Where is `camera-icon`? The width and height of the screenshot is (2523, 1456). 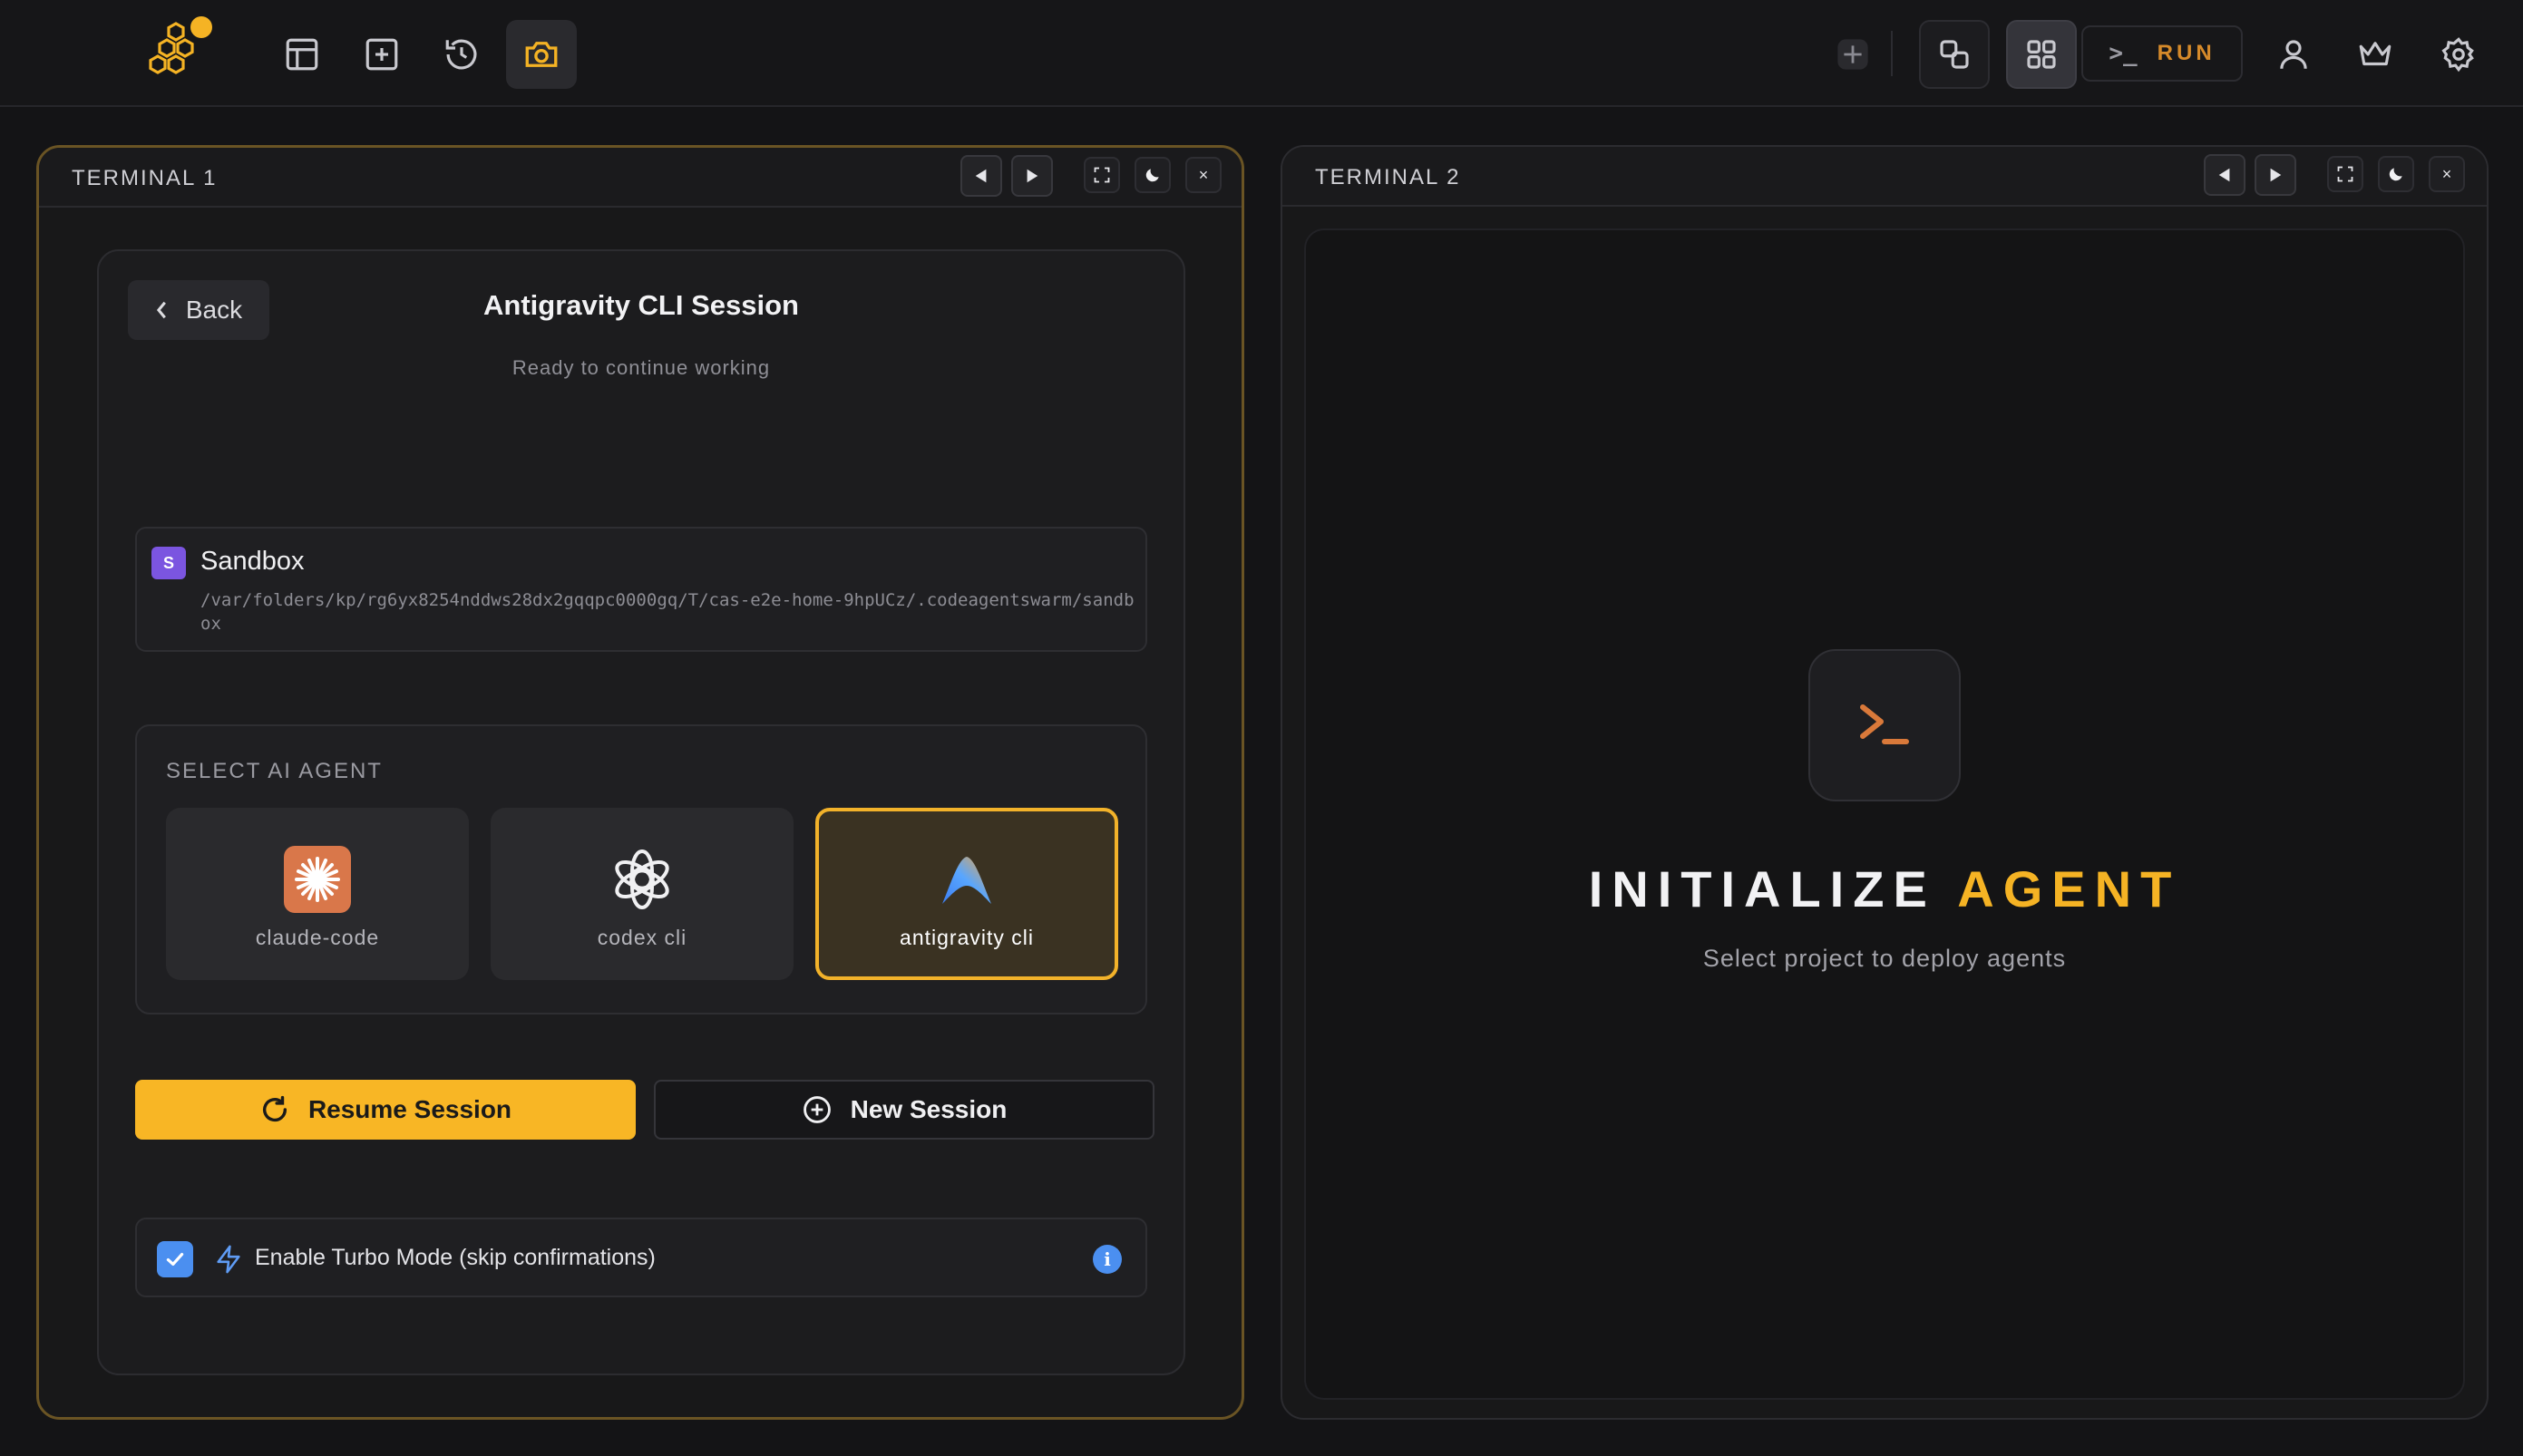 camera-icon is located at coordinates (541, 55).